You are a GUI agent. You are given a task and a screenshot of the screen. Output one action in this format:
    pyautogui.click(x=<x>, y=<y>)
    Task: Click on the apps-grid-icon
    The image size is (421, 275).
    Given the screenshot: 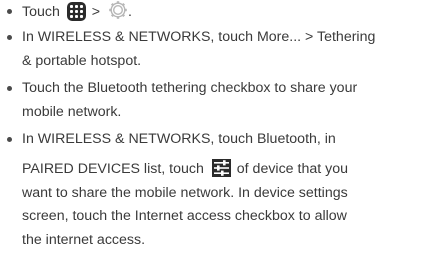 What is the action you would take?
    pyautogui.click(x=76, y=11)
    